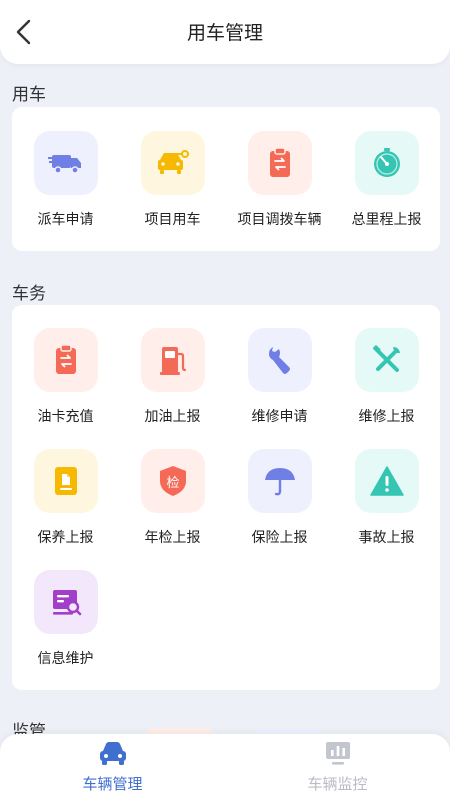 The image size is (450, 800). I want to click on repair-request-item: 维修申请, so click(279, 377).